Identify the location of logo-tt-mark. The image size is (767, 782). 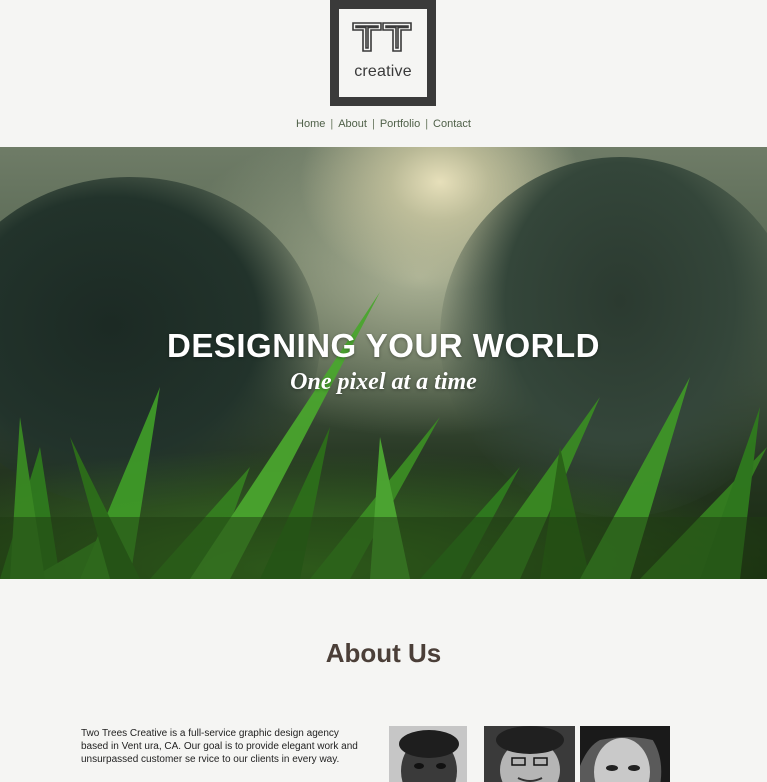
(382, 37).